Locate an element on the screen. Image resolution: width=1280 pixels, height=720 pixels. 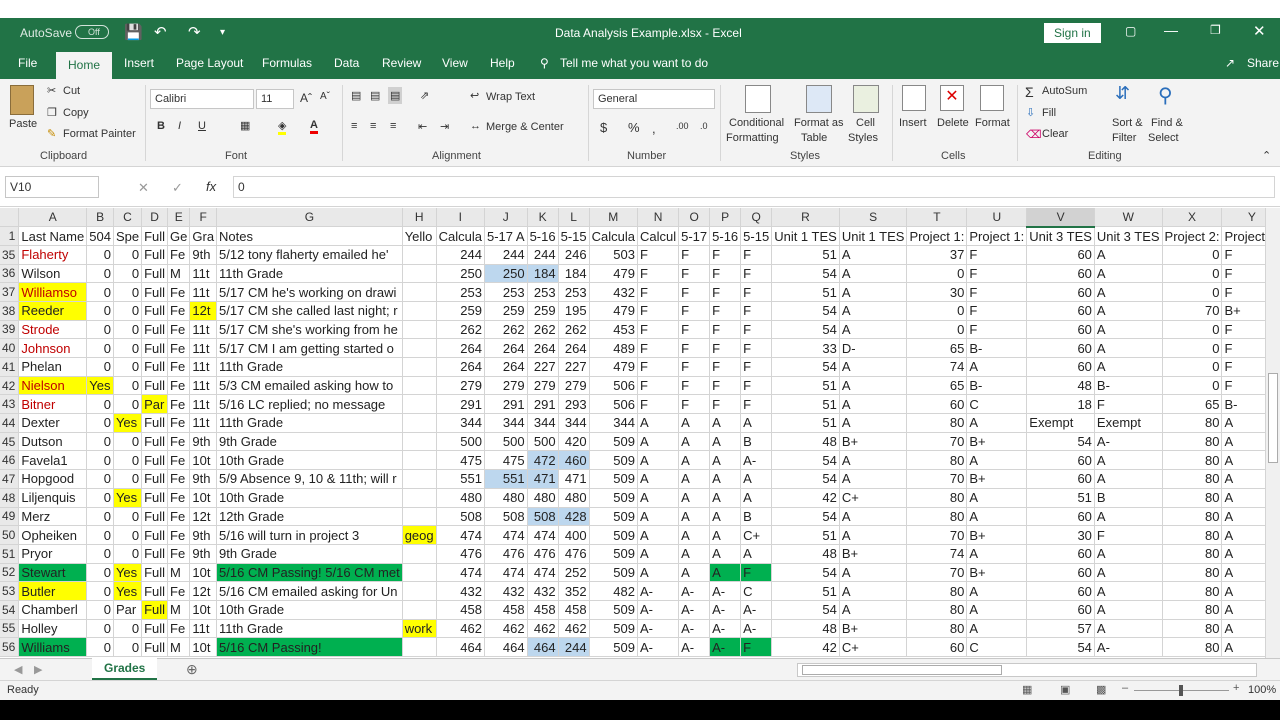
column-header-N: N is located at coordinates (658, 218).